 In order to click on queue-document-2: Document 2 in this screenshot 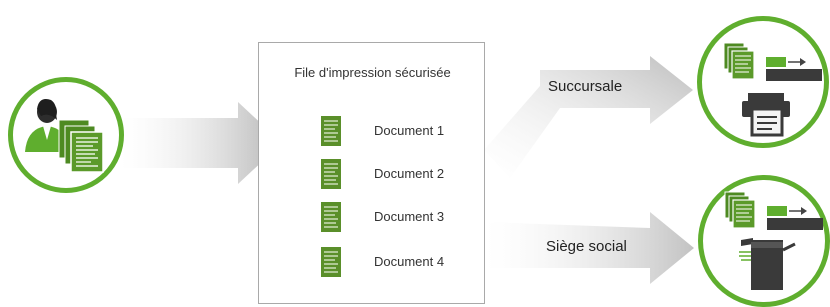, I will do `click(396, 174)`.